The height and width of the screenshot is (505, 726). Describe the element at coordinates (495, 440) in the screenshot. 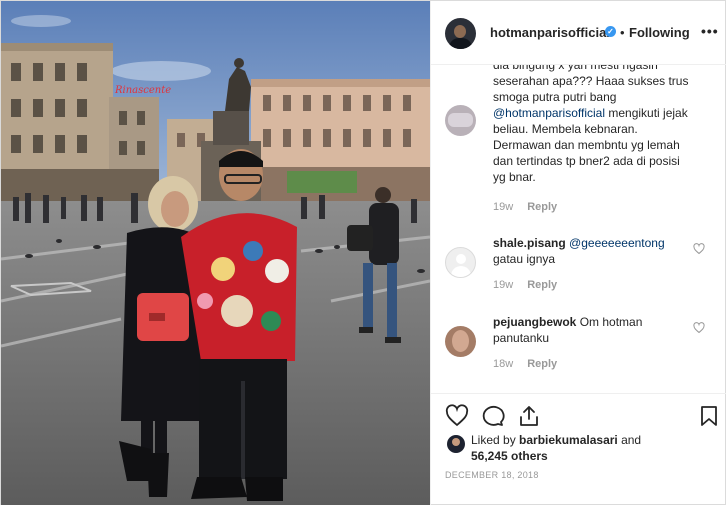

I see `likes-prefix: Liked by` at that location.